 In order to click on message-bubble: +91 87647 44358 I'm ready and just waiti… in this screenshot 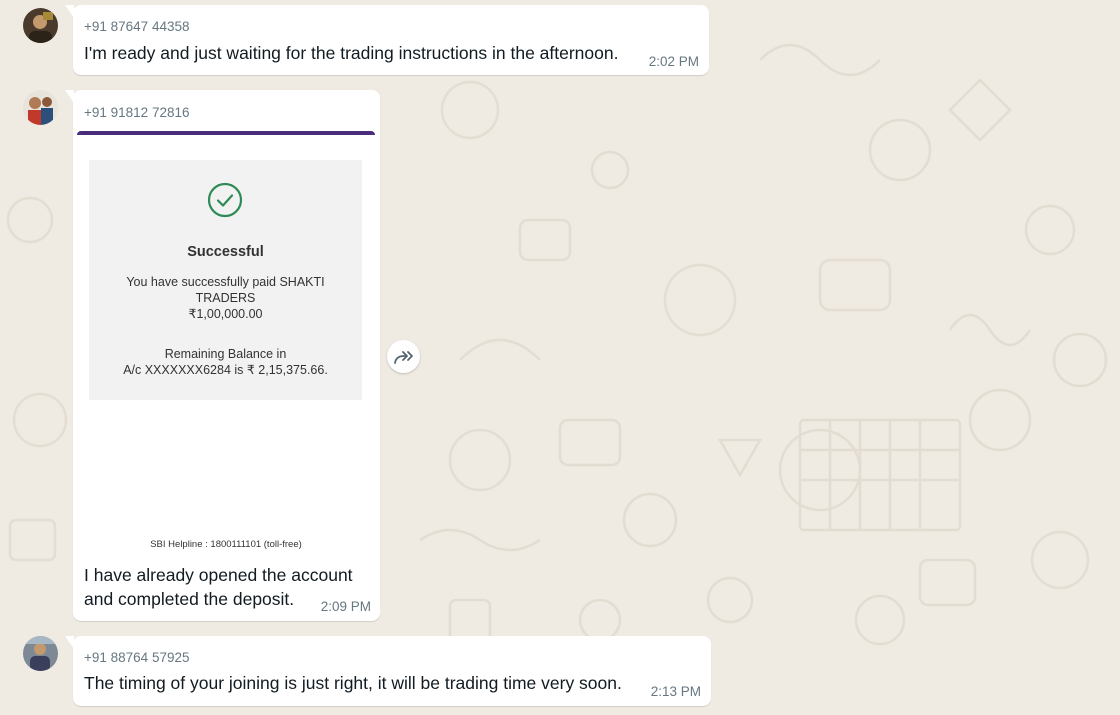, I will do `click(387, 40)`.